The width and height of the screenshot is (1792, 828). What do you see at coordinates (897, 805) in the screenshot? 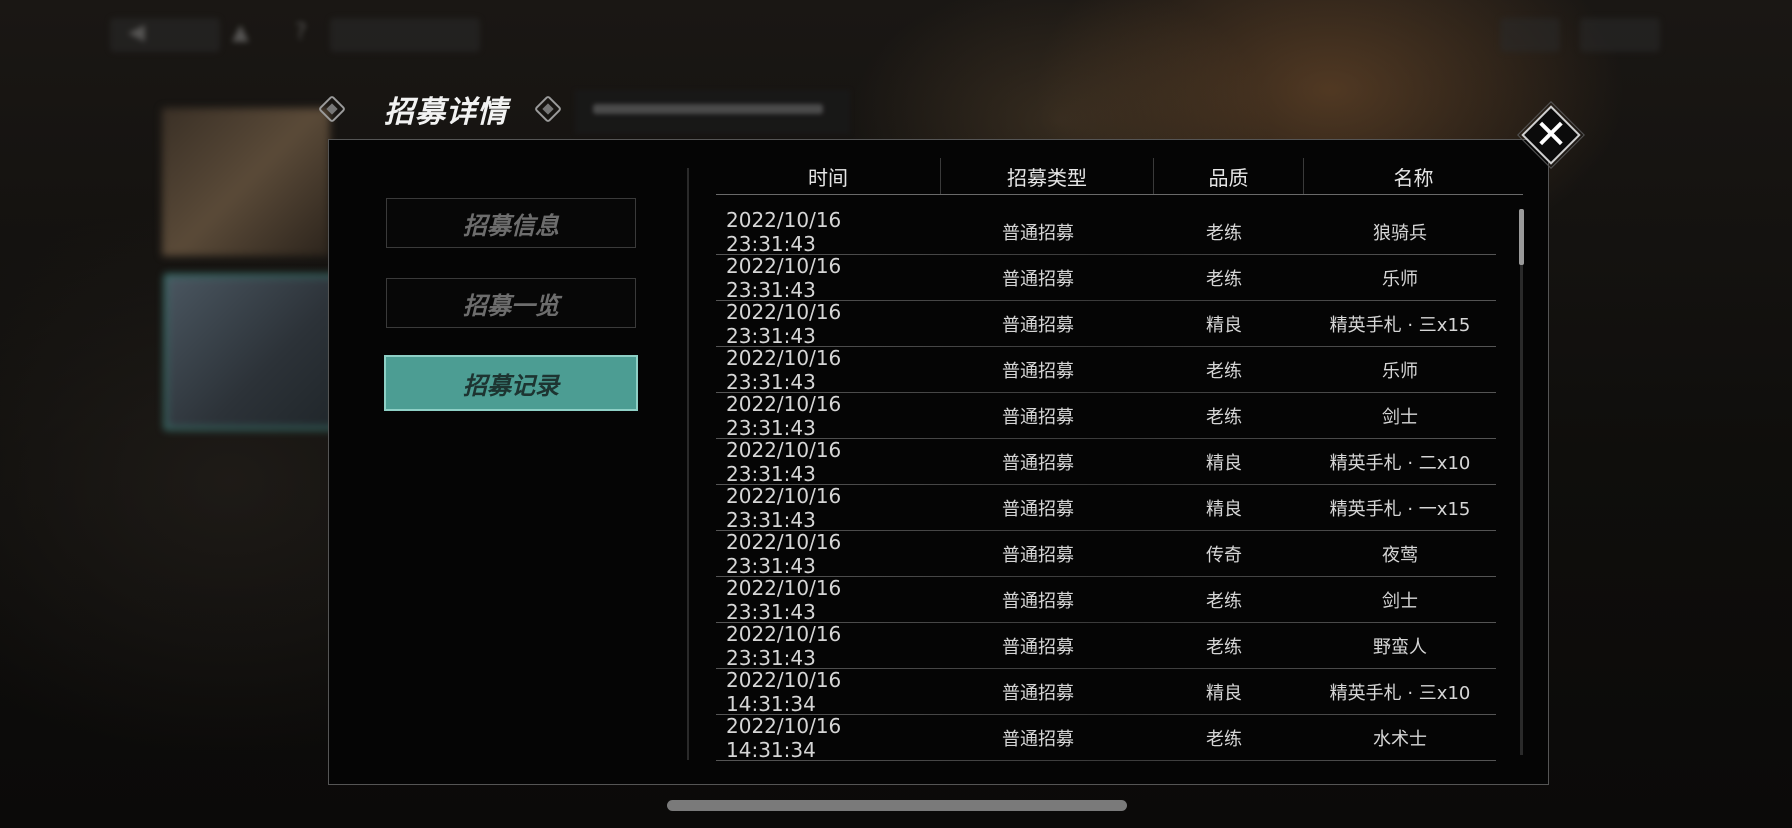
I see `home-indicator` at bounding box center [897, 805].